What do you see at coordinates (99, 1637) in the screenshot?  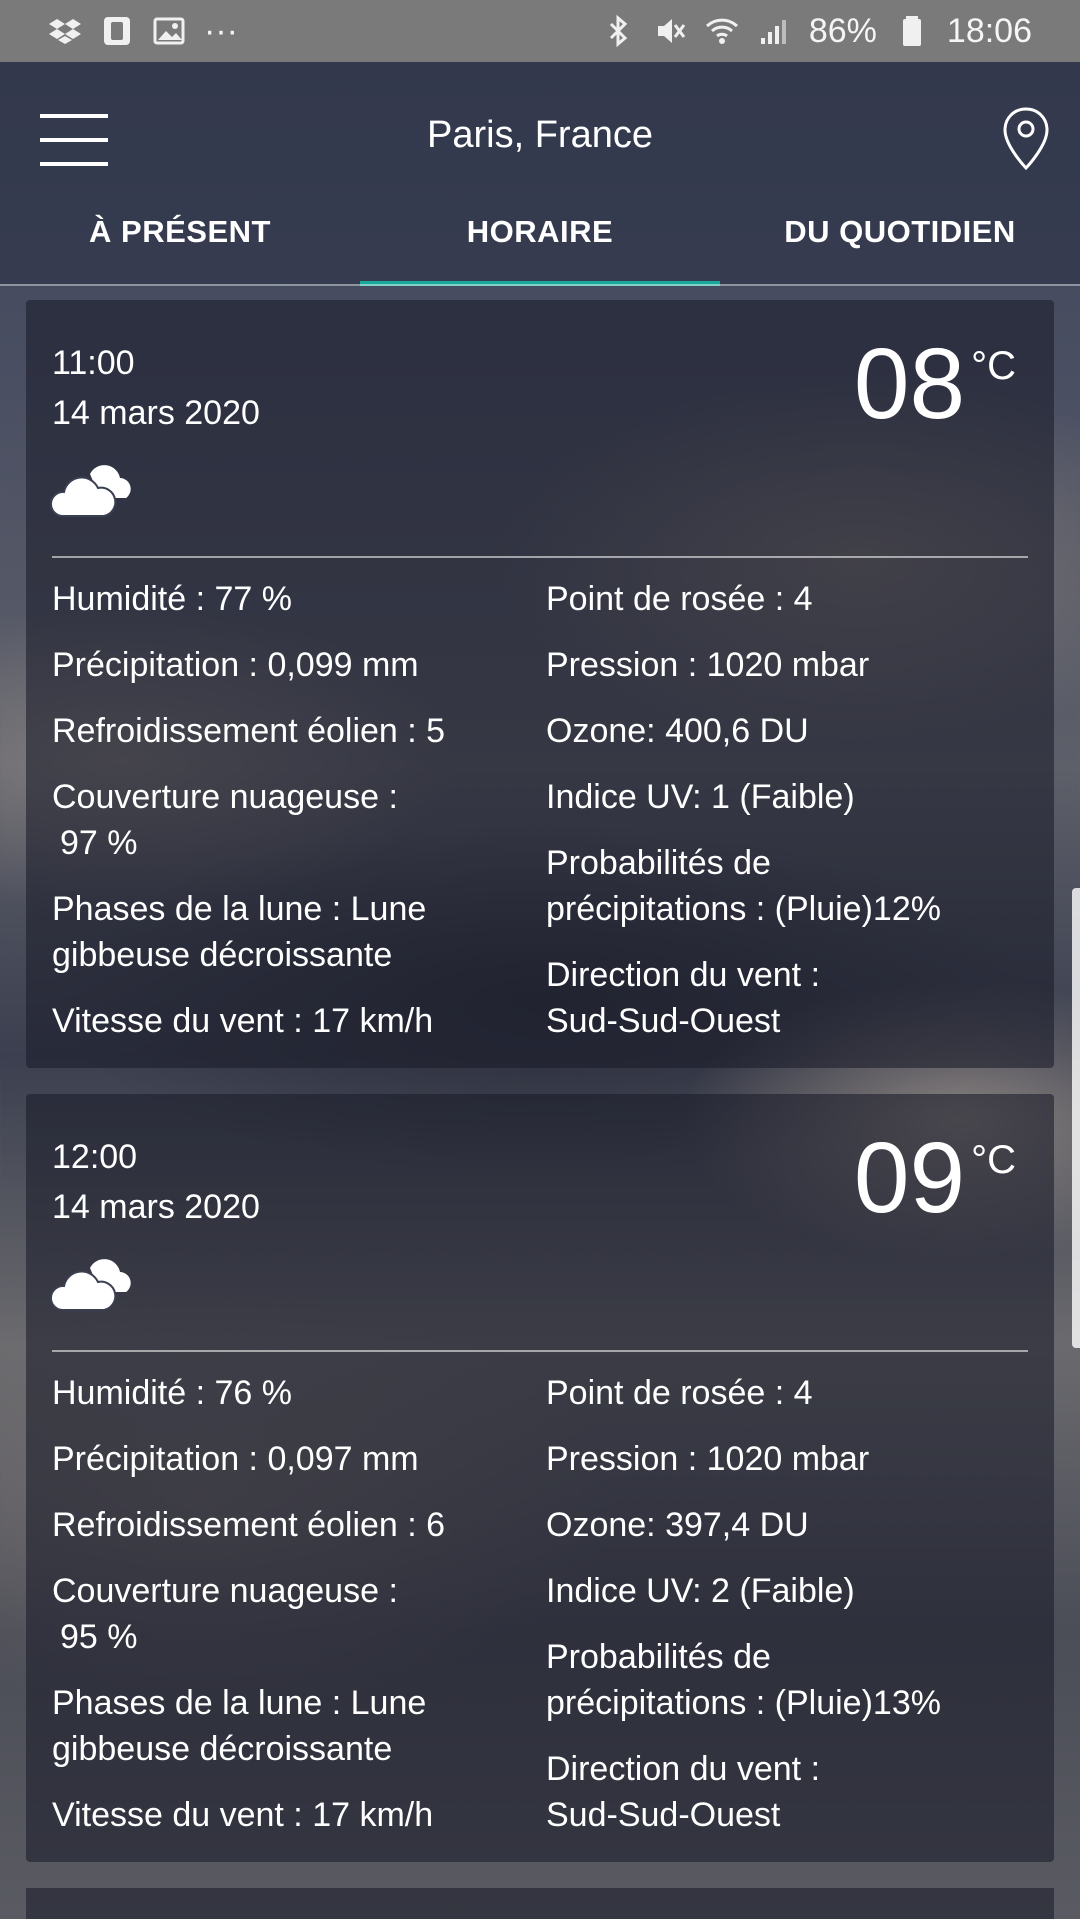 I see `cloud-cover-value: 95 %` at bounding box center [99, 1637].